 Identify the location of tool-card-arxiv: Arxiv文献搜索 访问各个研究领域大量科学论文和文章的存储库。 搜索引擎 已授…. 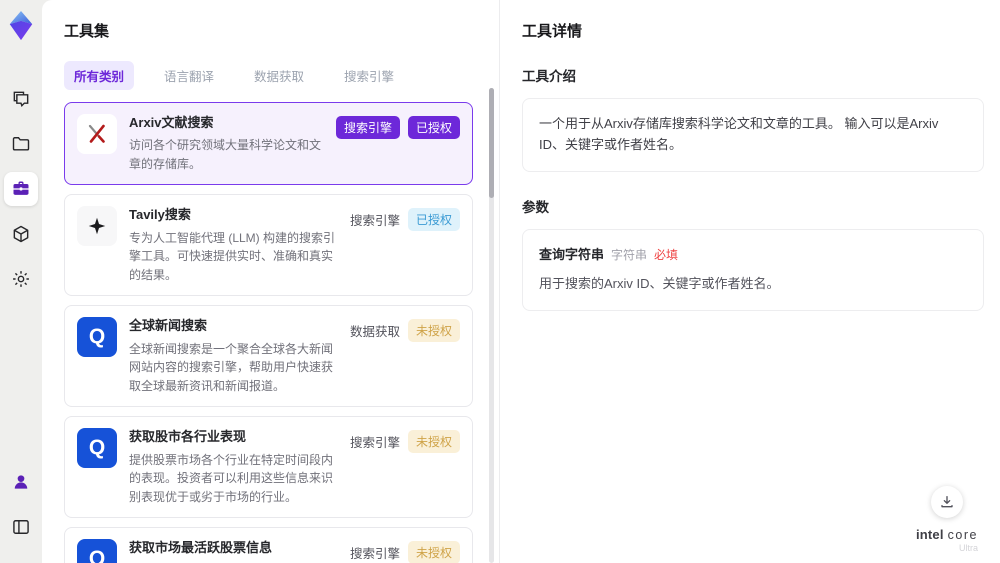
(268, 144).